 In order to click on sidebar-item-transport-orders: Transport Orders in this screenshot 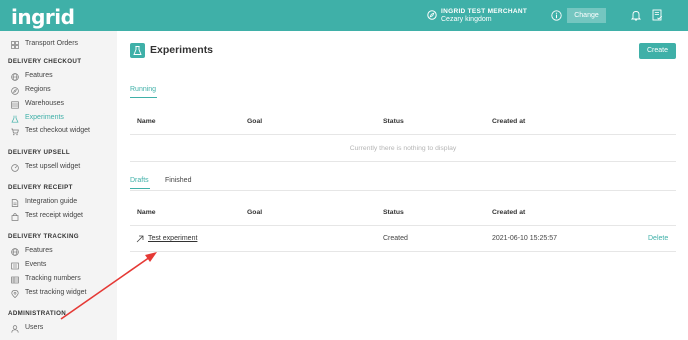, I will do `click(58, 45)`.